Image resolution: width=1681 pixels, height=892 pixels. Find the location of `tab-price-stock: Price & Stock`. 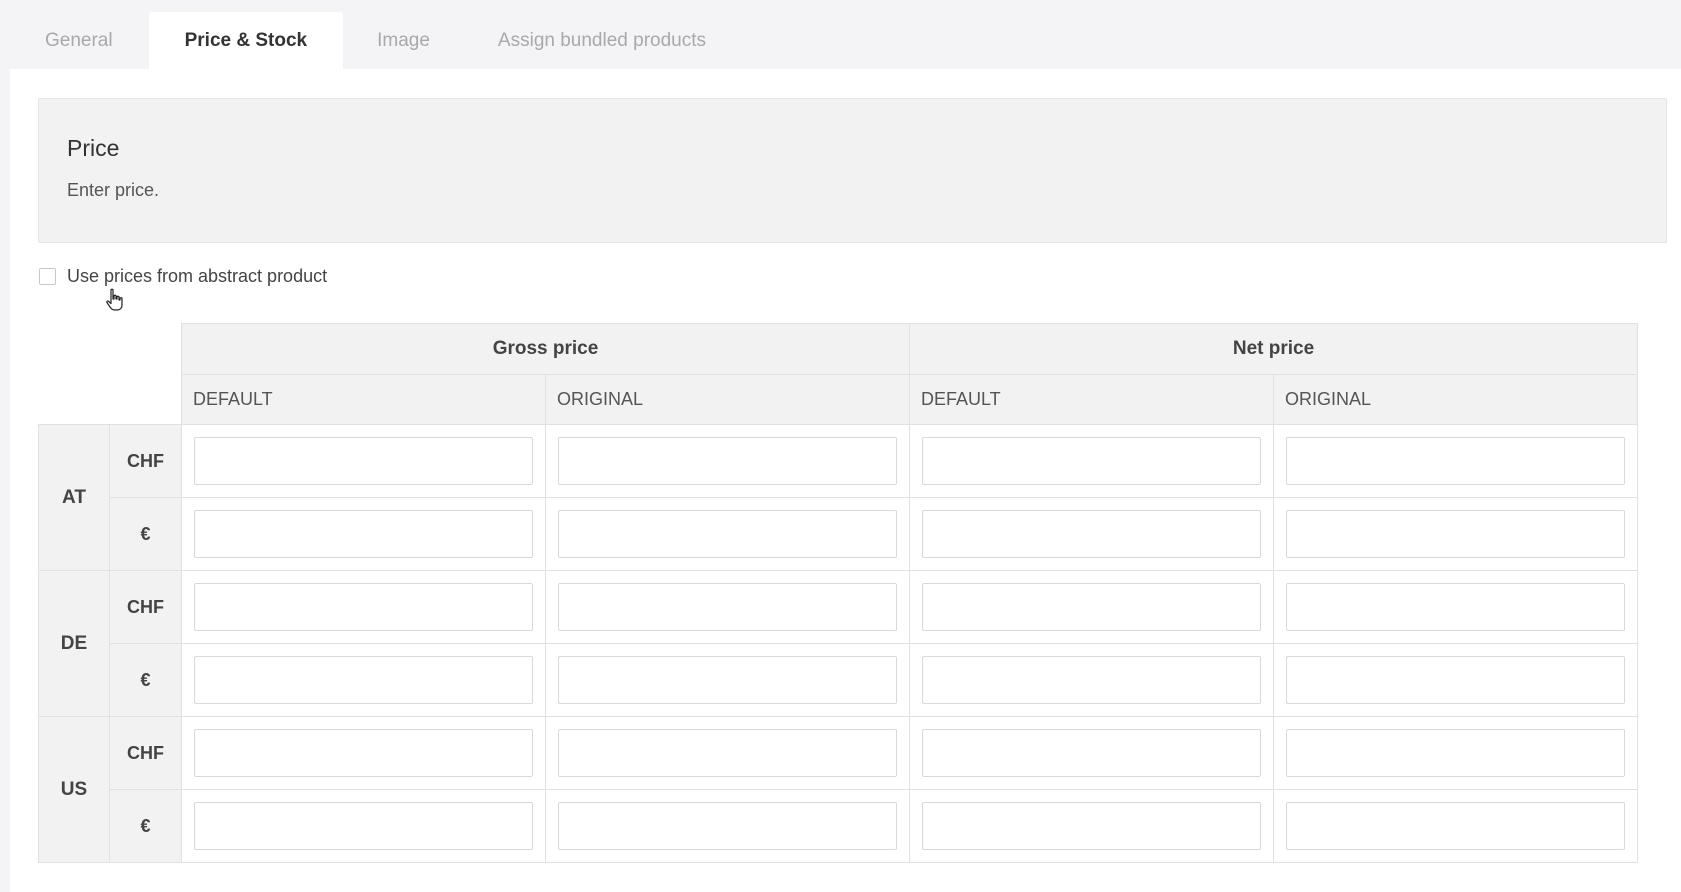

tab-price-stock: Price & Stock is located at coordinates (246, 40).